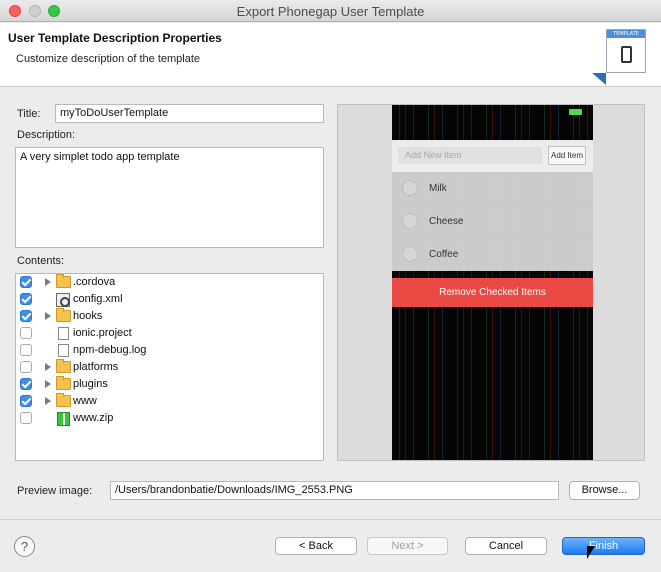 The image size is (661, 572). Describe the element at coordinates (29, 114) in the screenshot. I see `title-label: Title:` at that location.